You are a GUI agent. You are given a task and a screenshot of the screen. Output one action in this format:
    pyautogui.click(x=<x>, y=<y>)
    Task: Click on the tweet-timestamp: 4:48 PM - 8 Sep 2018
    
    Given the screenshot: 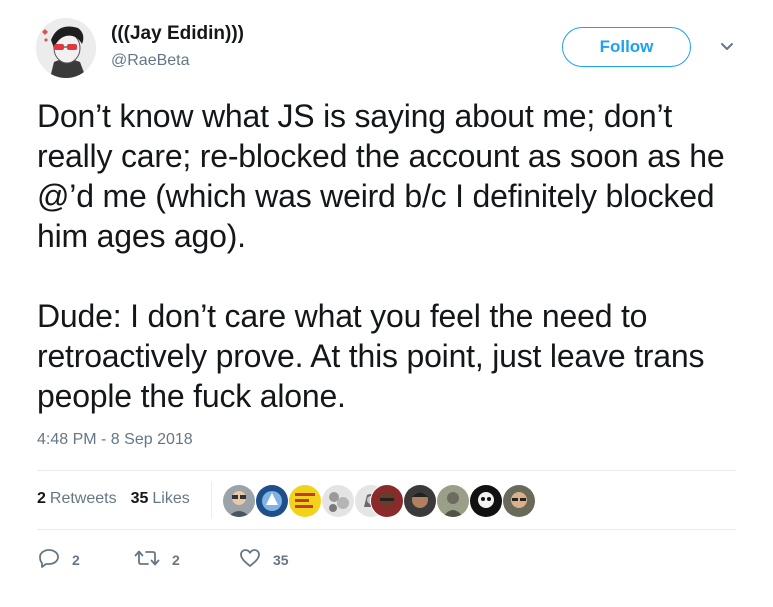 What is the action you would take?
    pyautogui.click(x=115, y=440)
    